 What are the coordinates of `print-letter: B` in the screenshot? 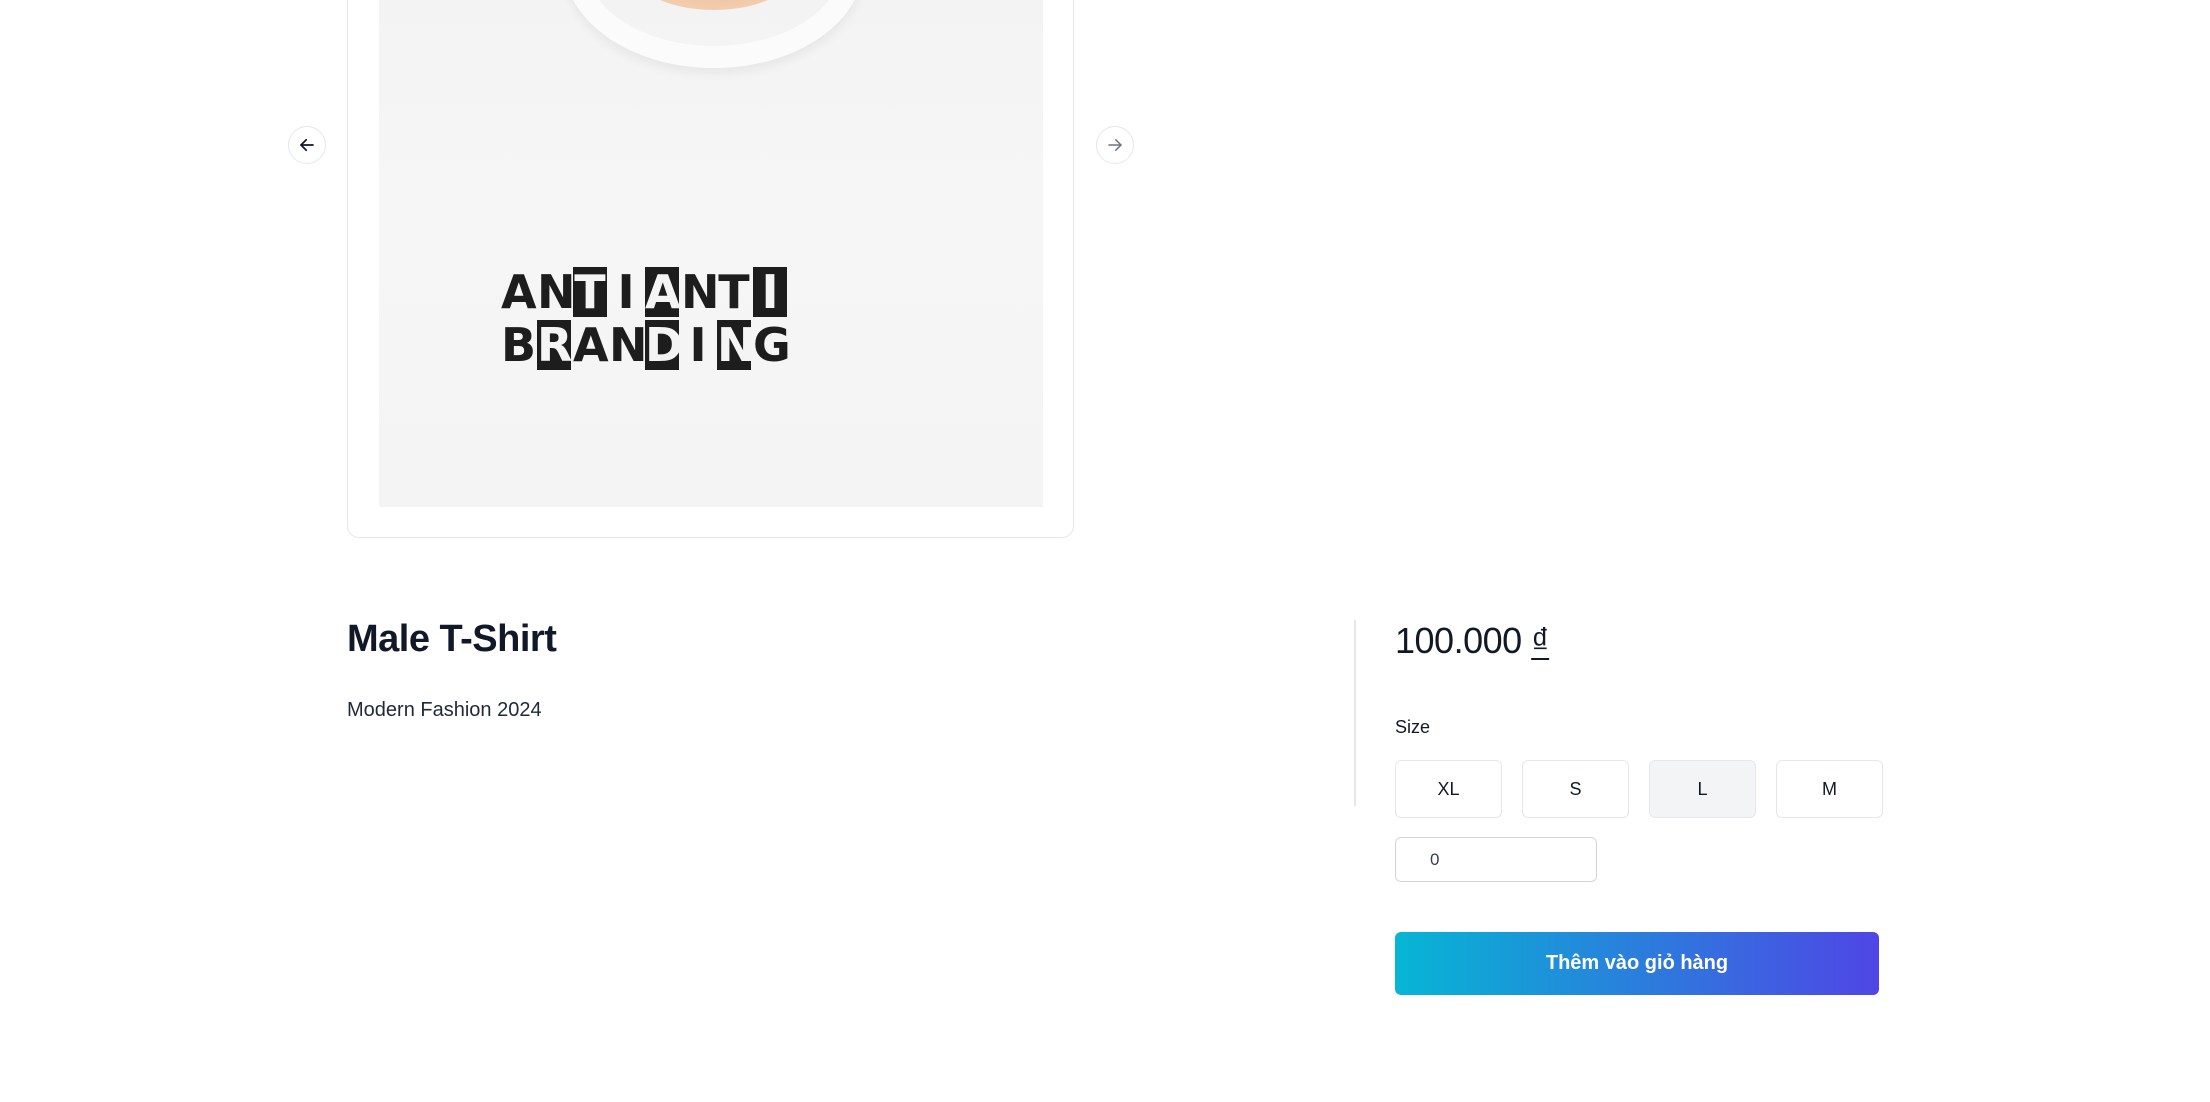 It's located at (519, 345).